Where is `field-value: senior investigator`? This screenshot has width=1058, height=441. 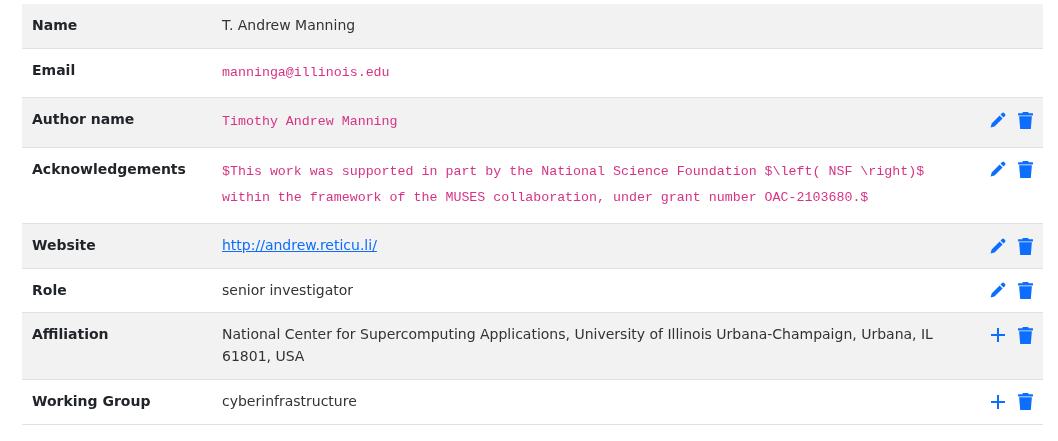
field-value: senior investigator is located at coordinates (288, 289).